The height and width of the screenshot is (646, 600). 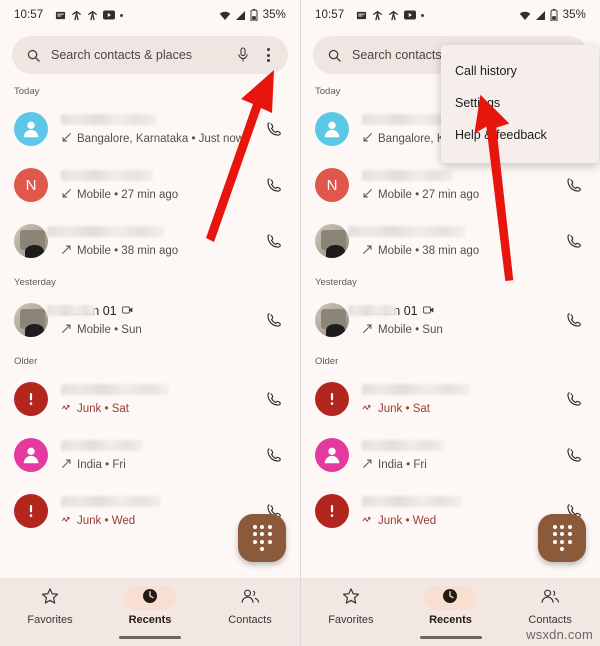 What do you see at coordinates (268, 55) in the screenshot?
I see `kebab-menu-icon` at bounding box center [268, 55].